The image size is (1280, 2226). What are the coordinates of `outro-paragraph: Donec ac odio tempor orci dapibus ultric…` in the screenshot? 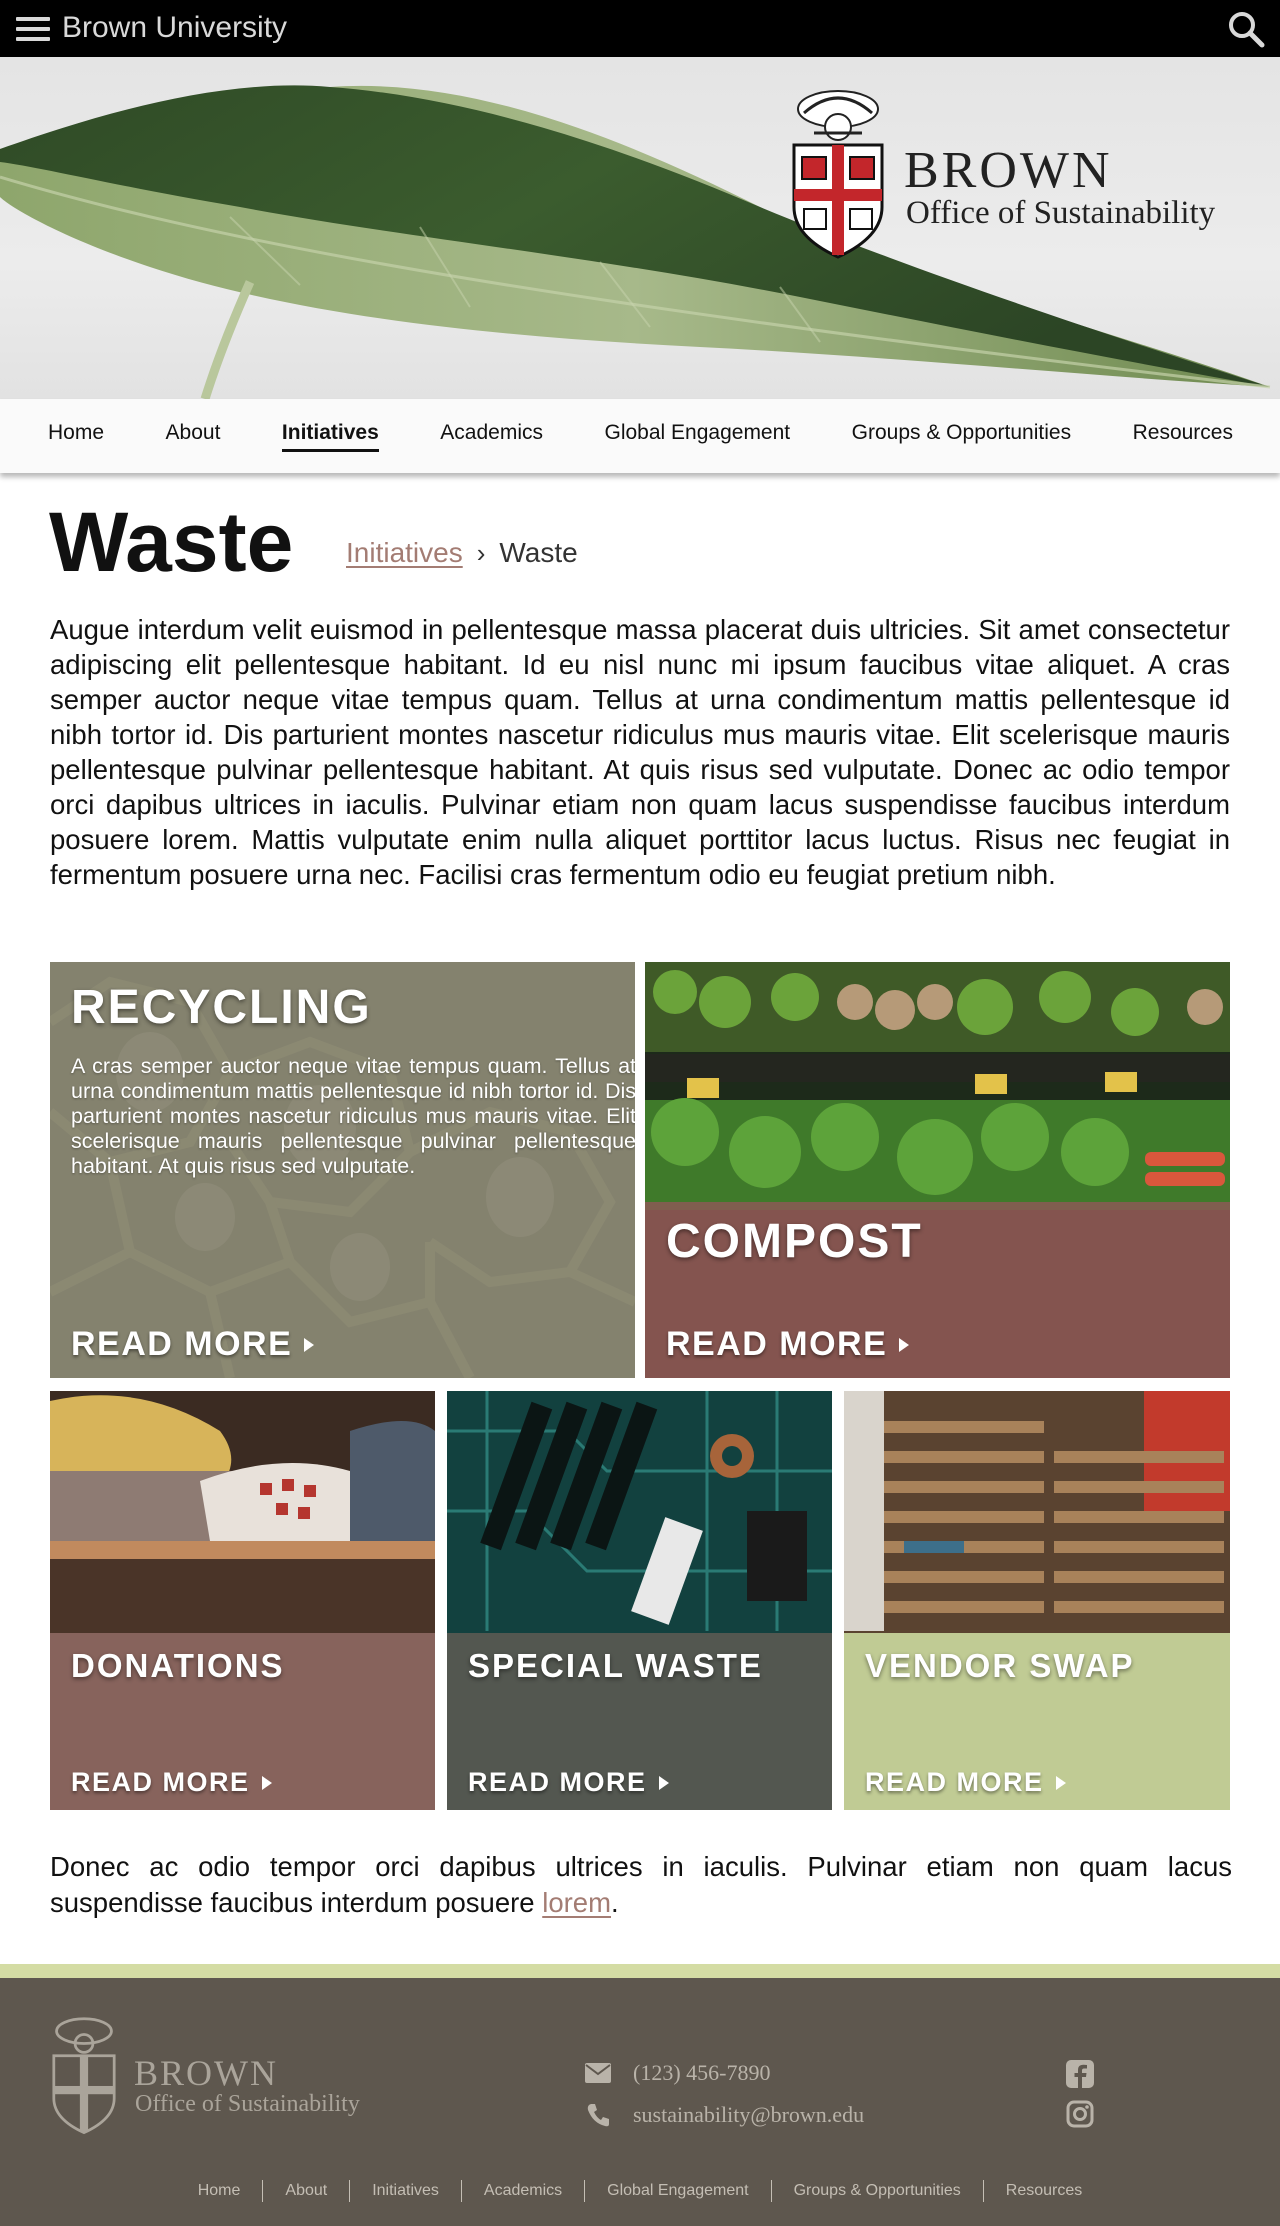 It's located at (641, 1885).